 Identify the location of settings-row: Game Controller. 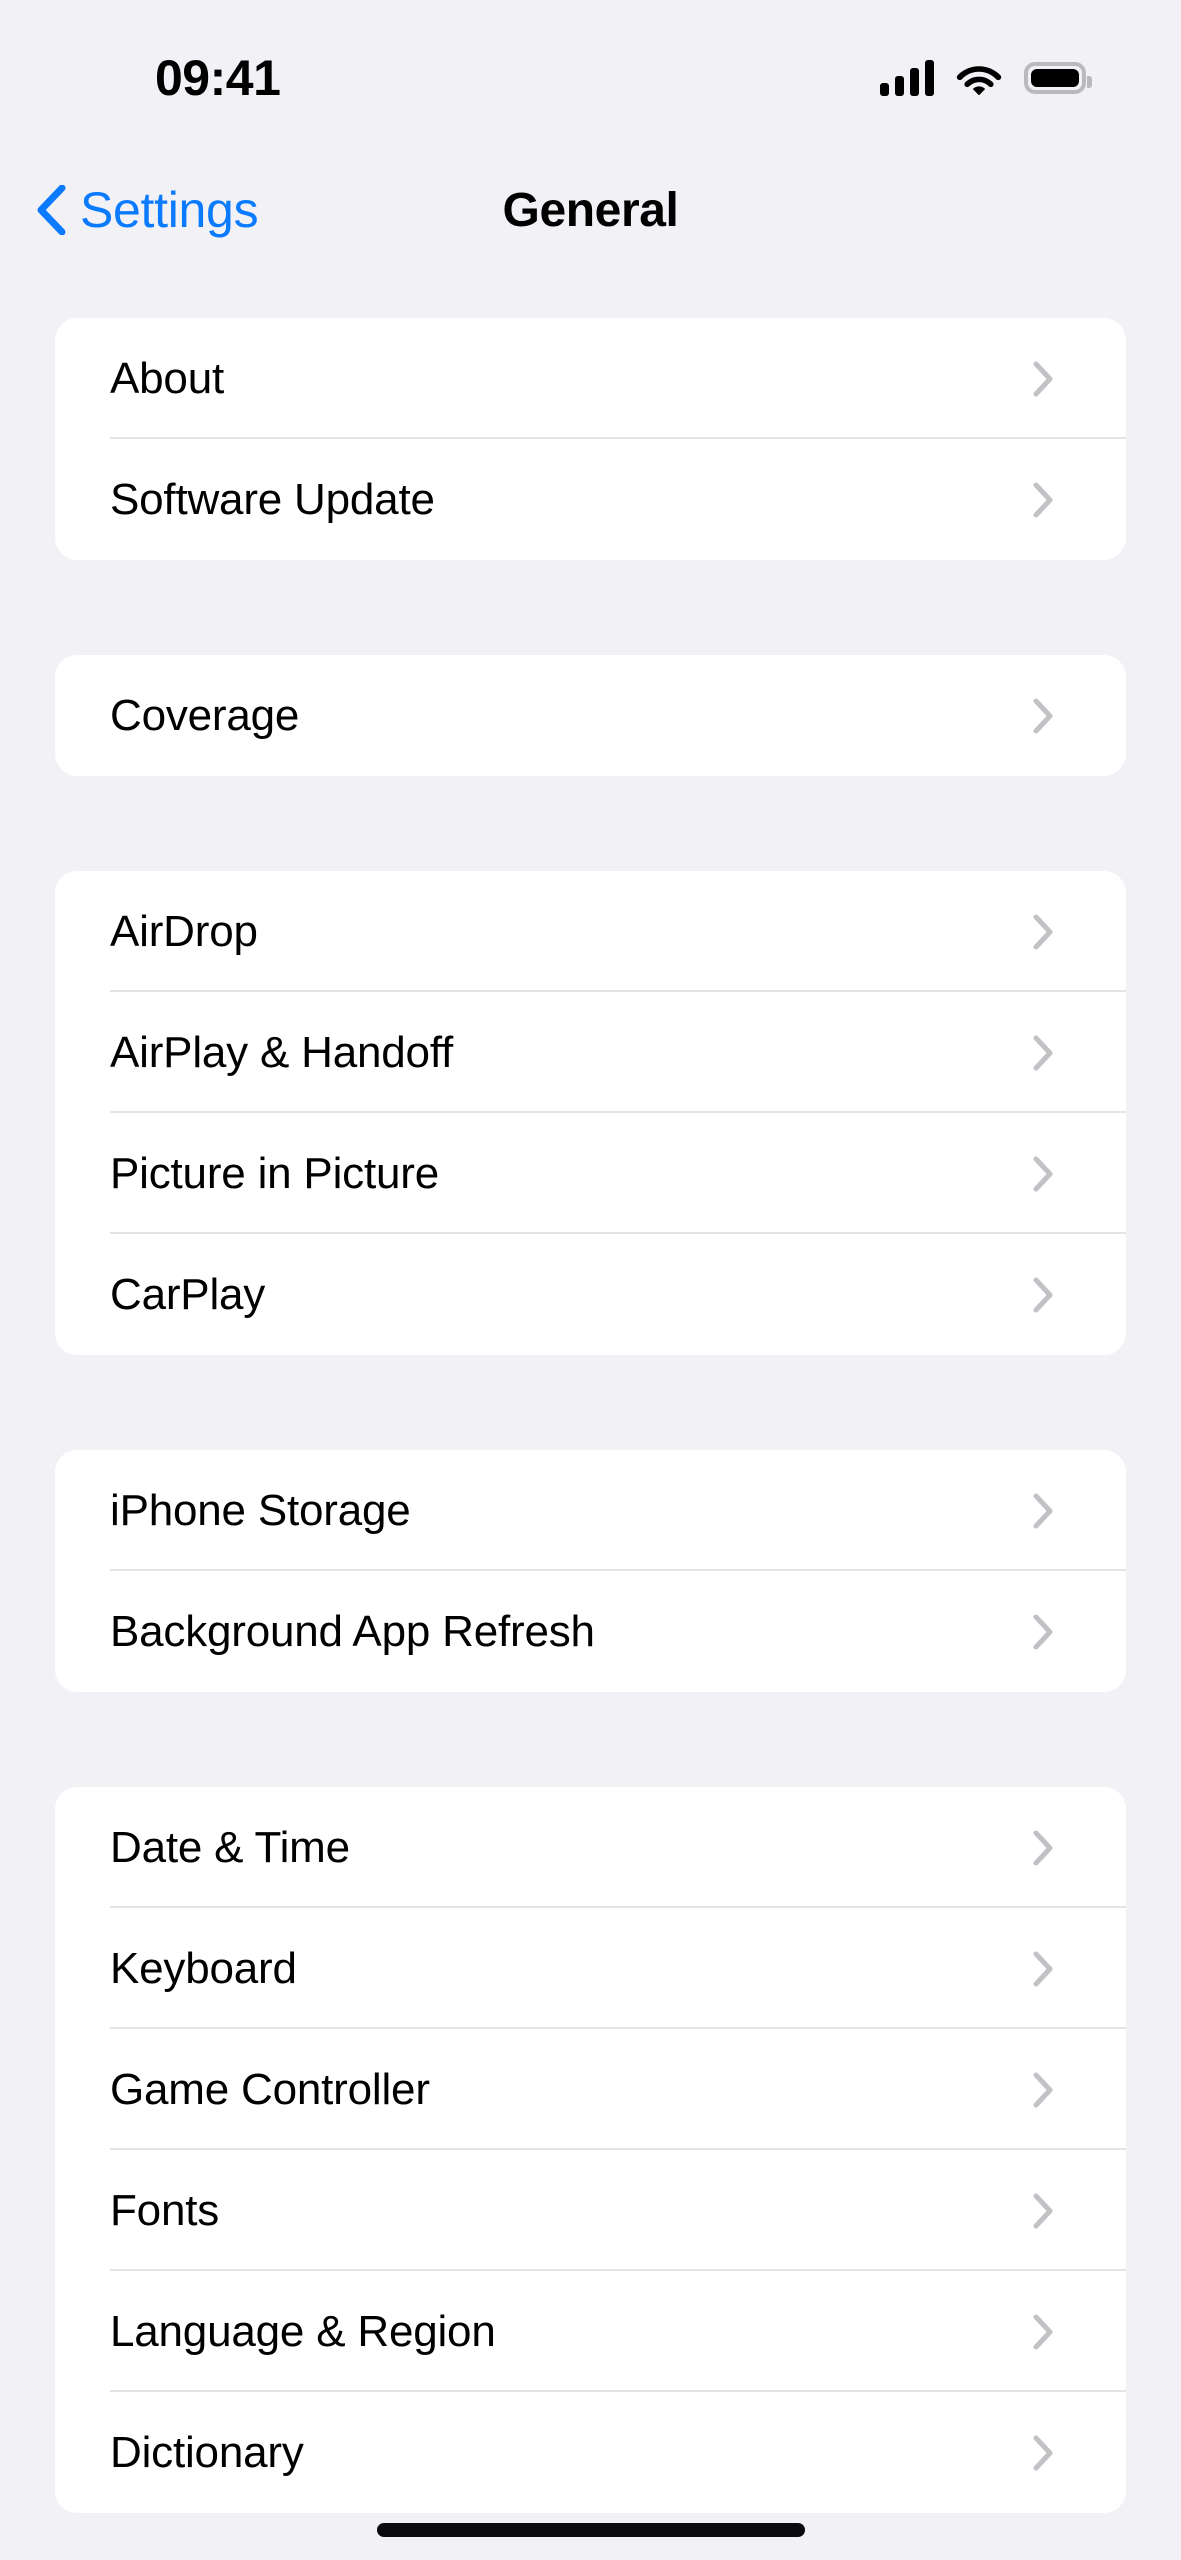
(590, 2089).